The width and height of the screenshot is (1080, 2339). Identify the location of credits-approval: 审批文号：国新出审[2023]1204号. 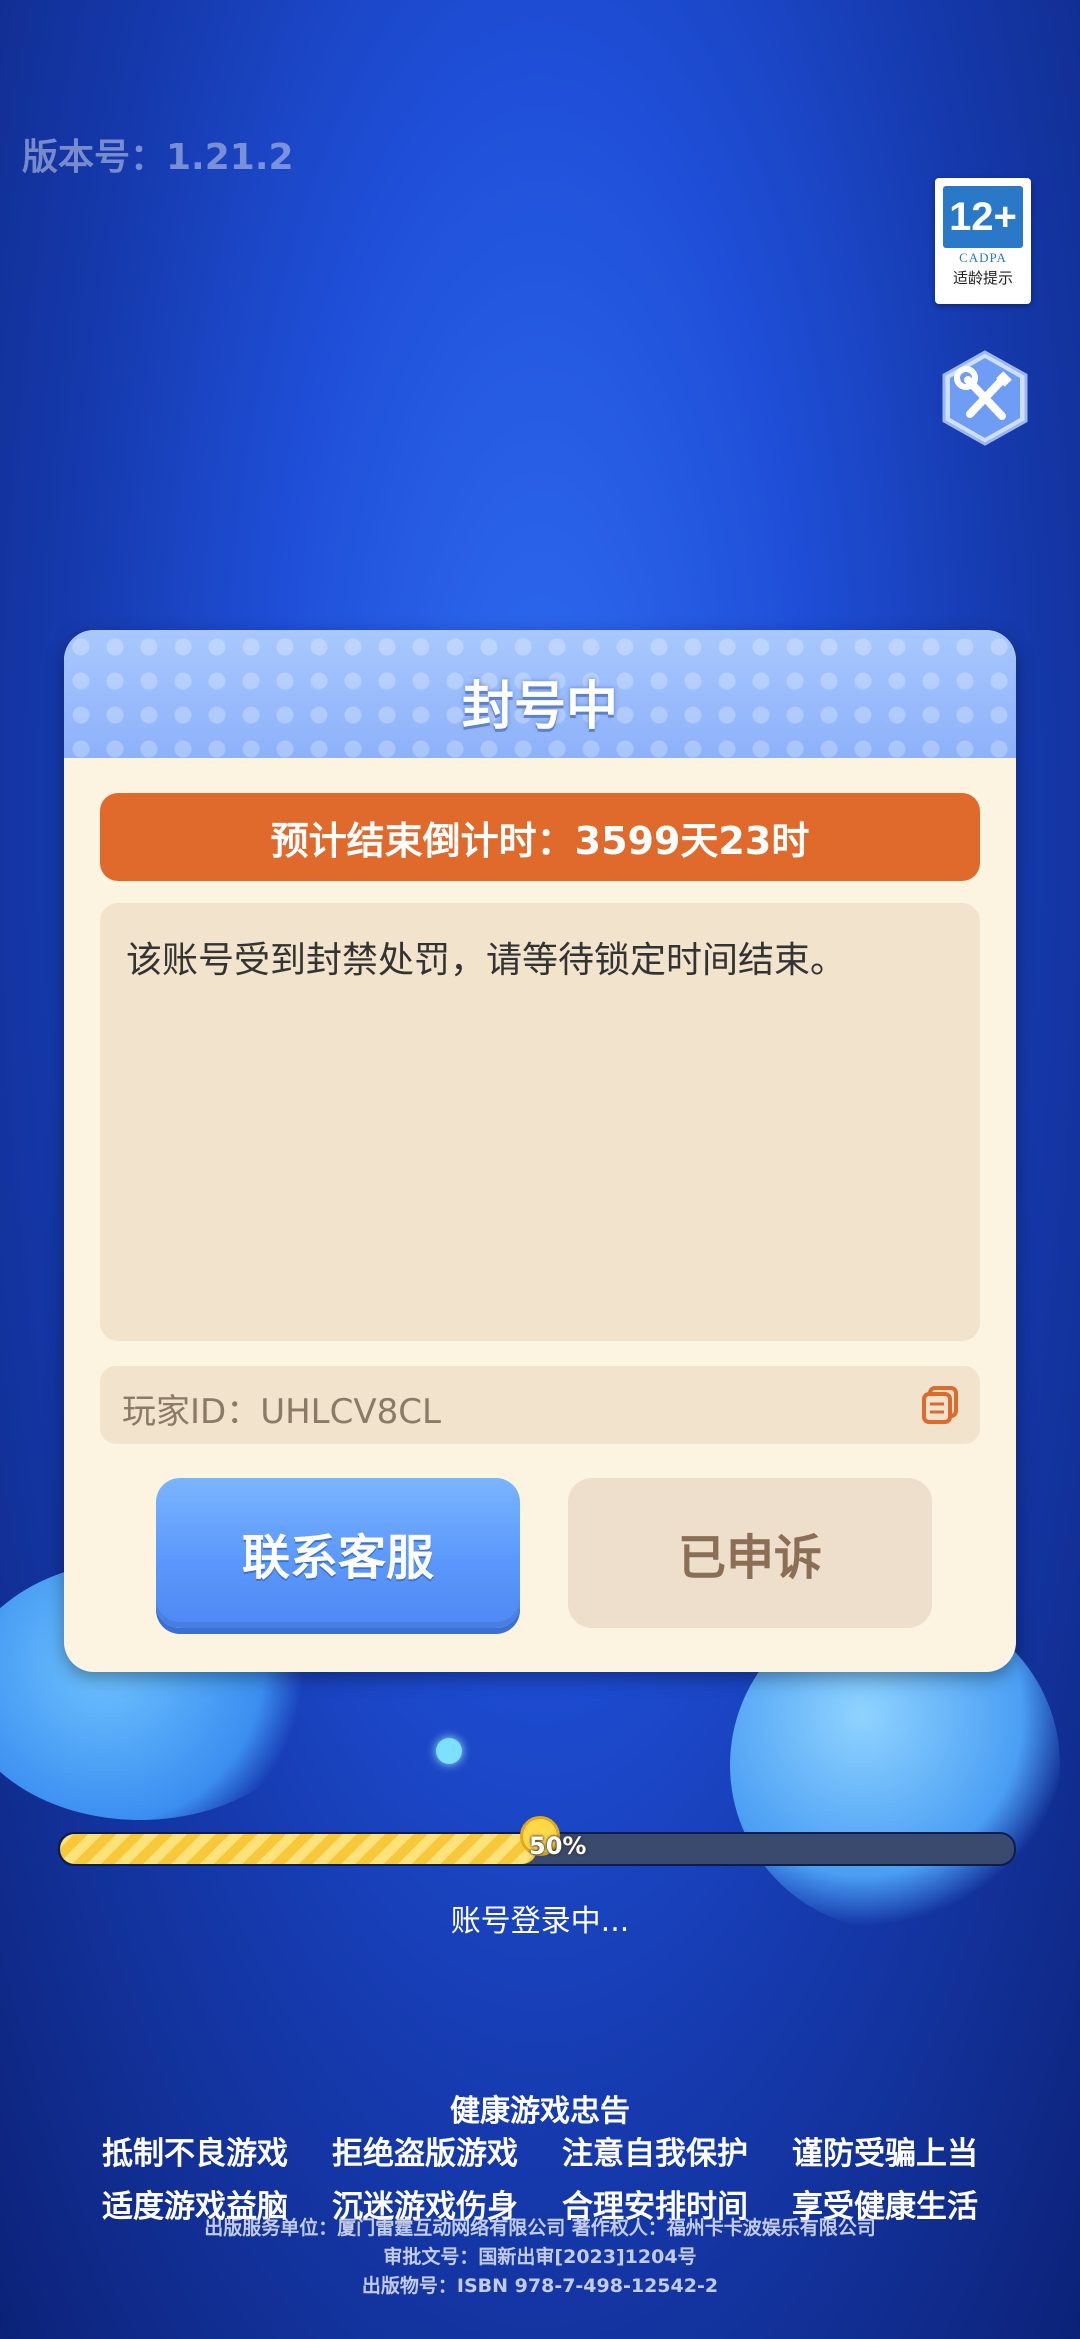
(540, 2257).